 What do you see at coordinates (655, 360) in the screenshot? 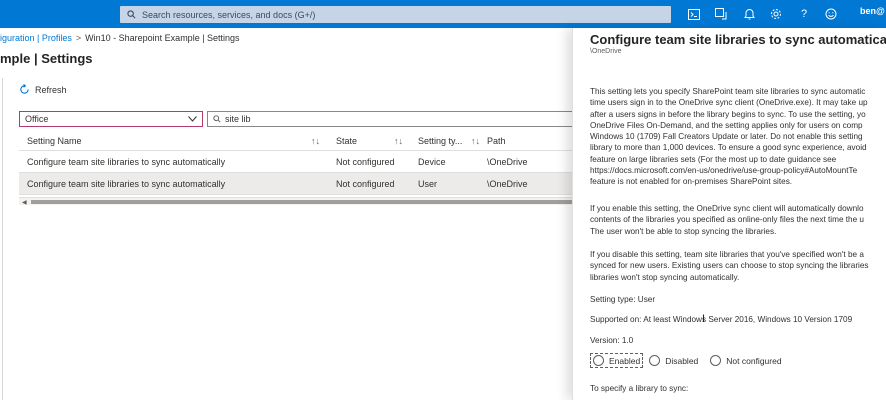
I see `radio-option-disabled` at bounding box center [655, 360].